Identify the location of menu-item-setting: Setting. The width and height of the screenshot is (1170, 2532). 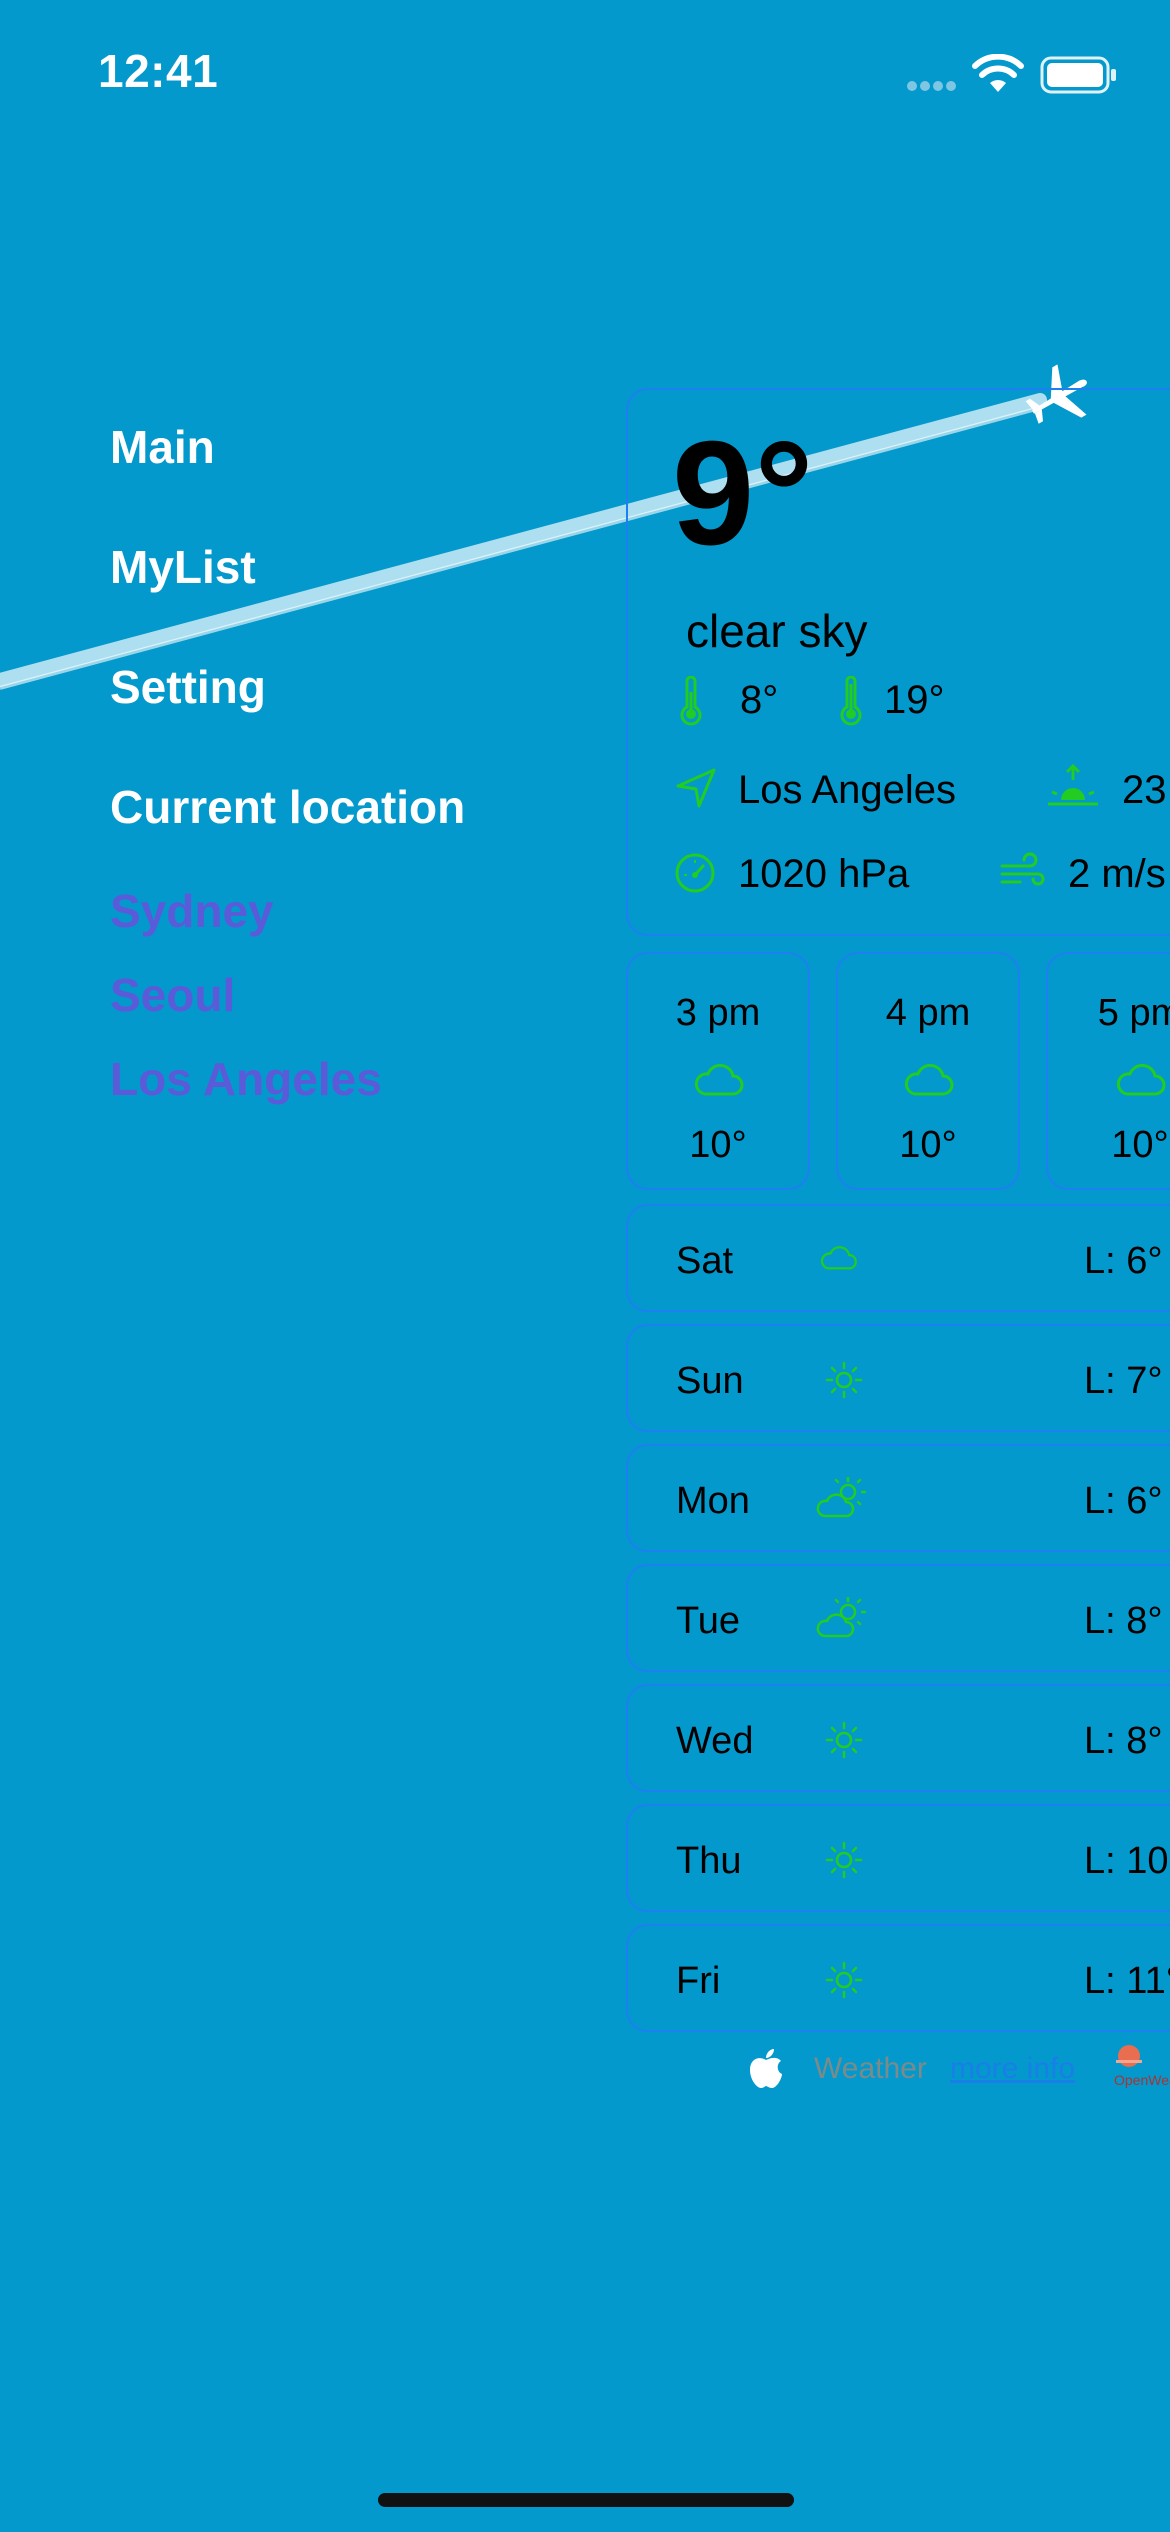
(188, 687).